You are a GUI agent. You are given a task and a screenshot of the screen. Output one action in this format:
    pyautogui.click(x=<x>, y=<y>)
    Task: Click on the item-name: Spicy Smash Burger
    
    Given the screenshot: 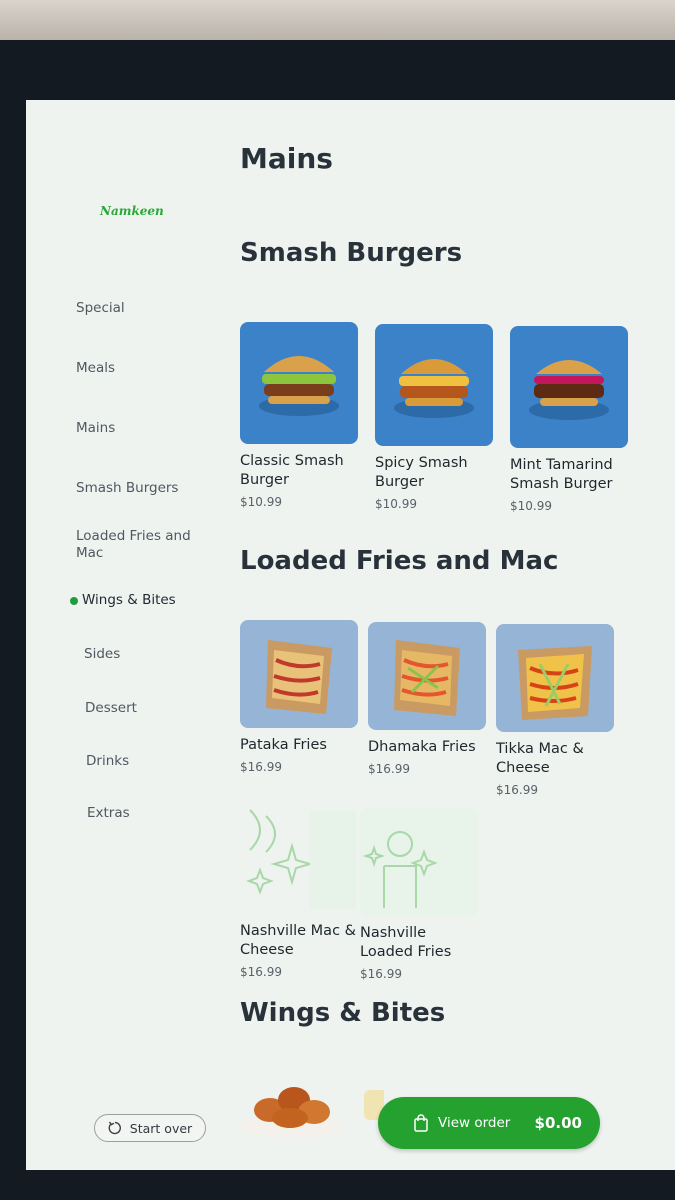 What is the action you would take?
    pyautogui.click(x=421, y=472)
    